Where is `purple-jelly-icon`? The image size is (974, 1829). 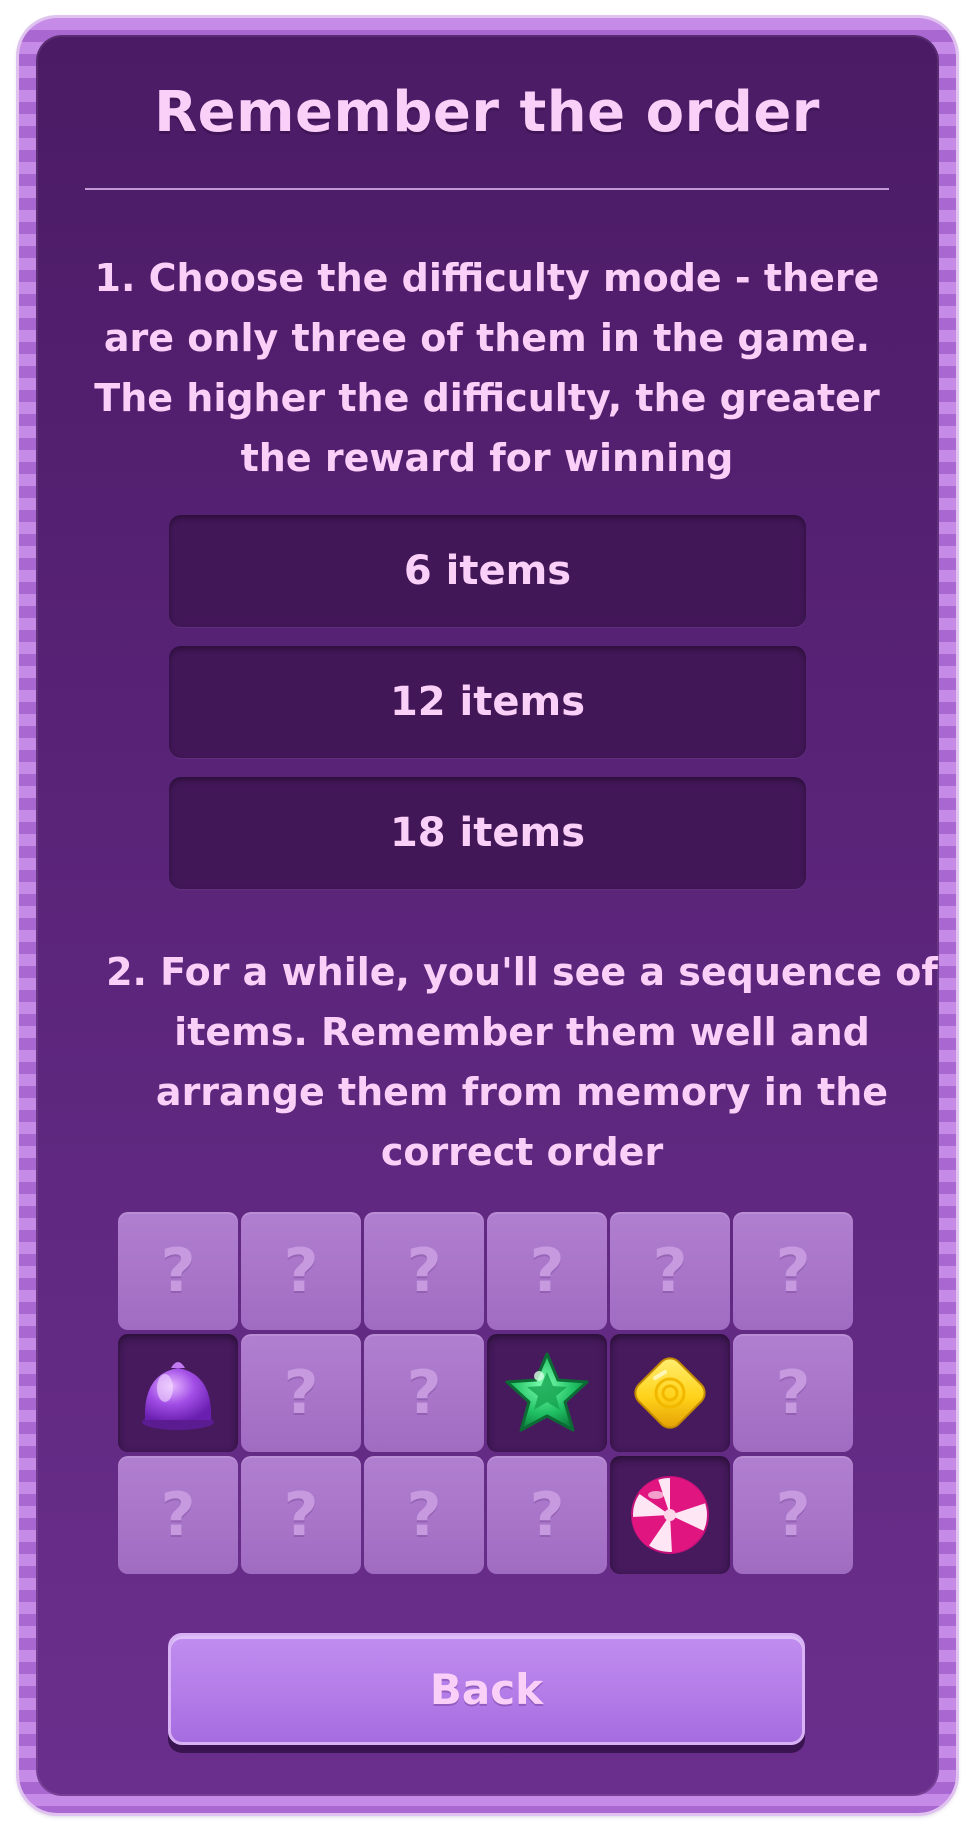 purple-jelly-icon is located at coordinates (178, 1393).